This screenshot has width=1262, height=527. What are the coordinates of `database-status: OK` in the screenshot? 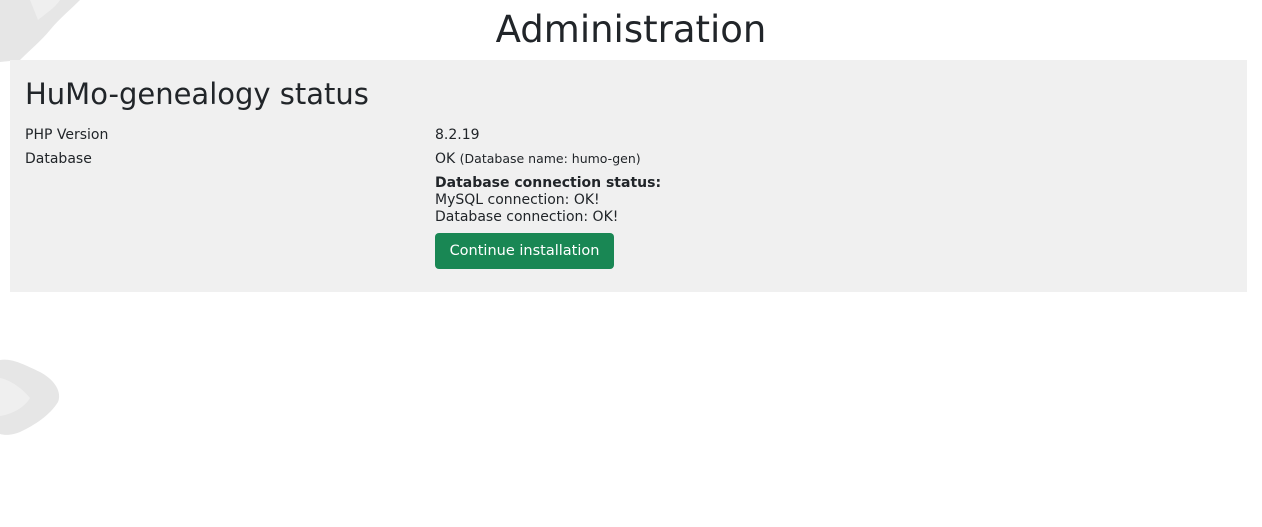 It's located at (445, 159).